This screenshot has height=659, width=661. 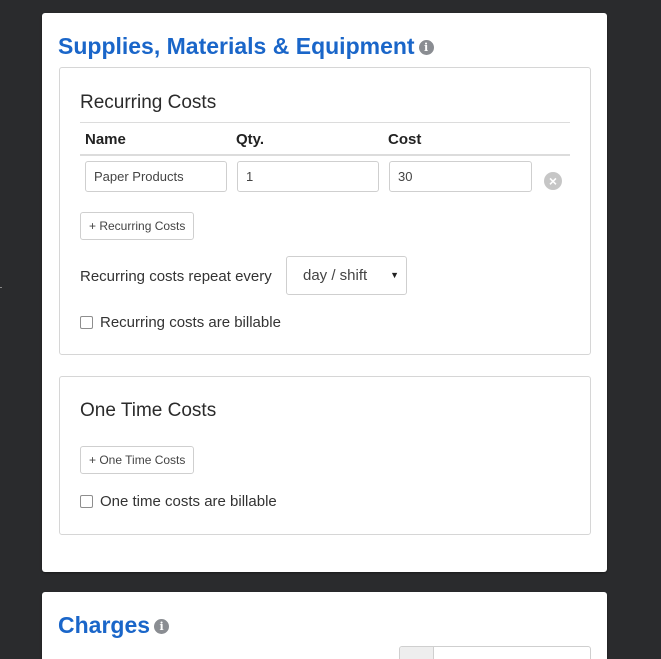 I want to click on recurring-billable-checkbox, so click(x=86, y=322).